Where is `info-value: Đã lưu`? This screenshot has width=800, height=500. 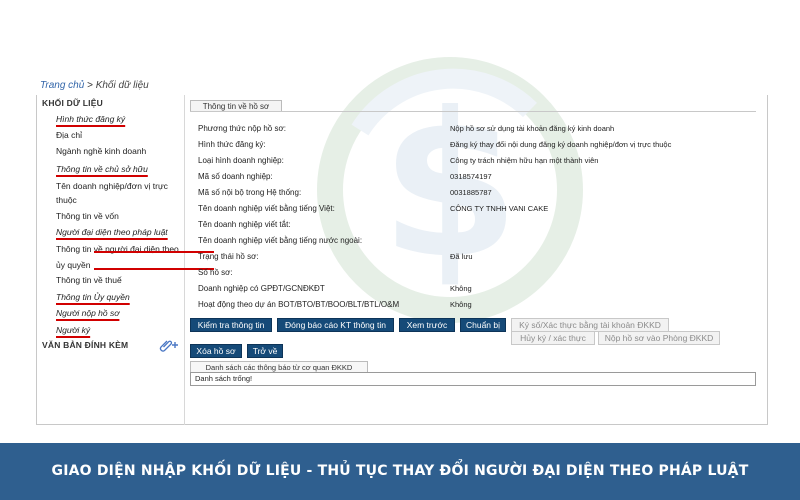 info-value: Đã lưu is located at coordinates (461, 256).